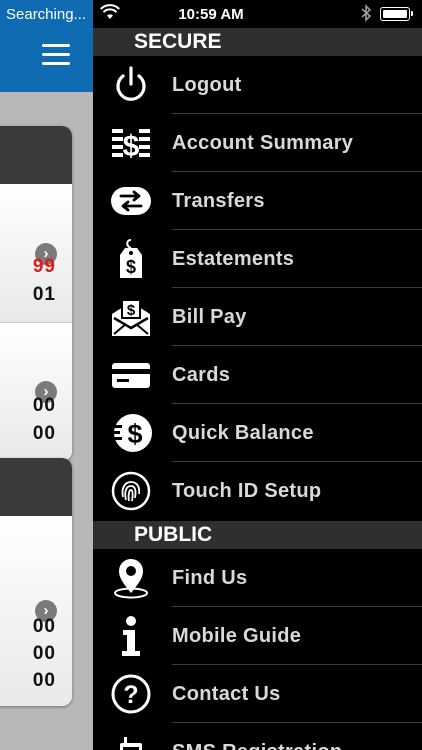  What do you see at coordinates (226, 694) in the screenshot?
I see `menu-item-label: Contact Us` at bounding box center [226, 694].